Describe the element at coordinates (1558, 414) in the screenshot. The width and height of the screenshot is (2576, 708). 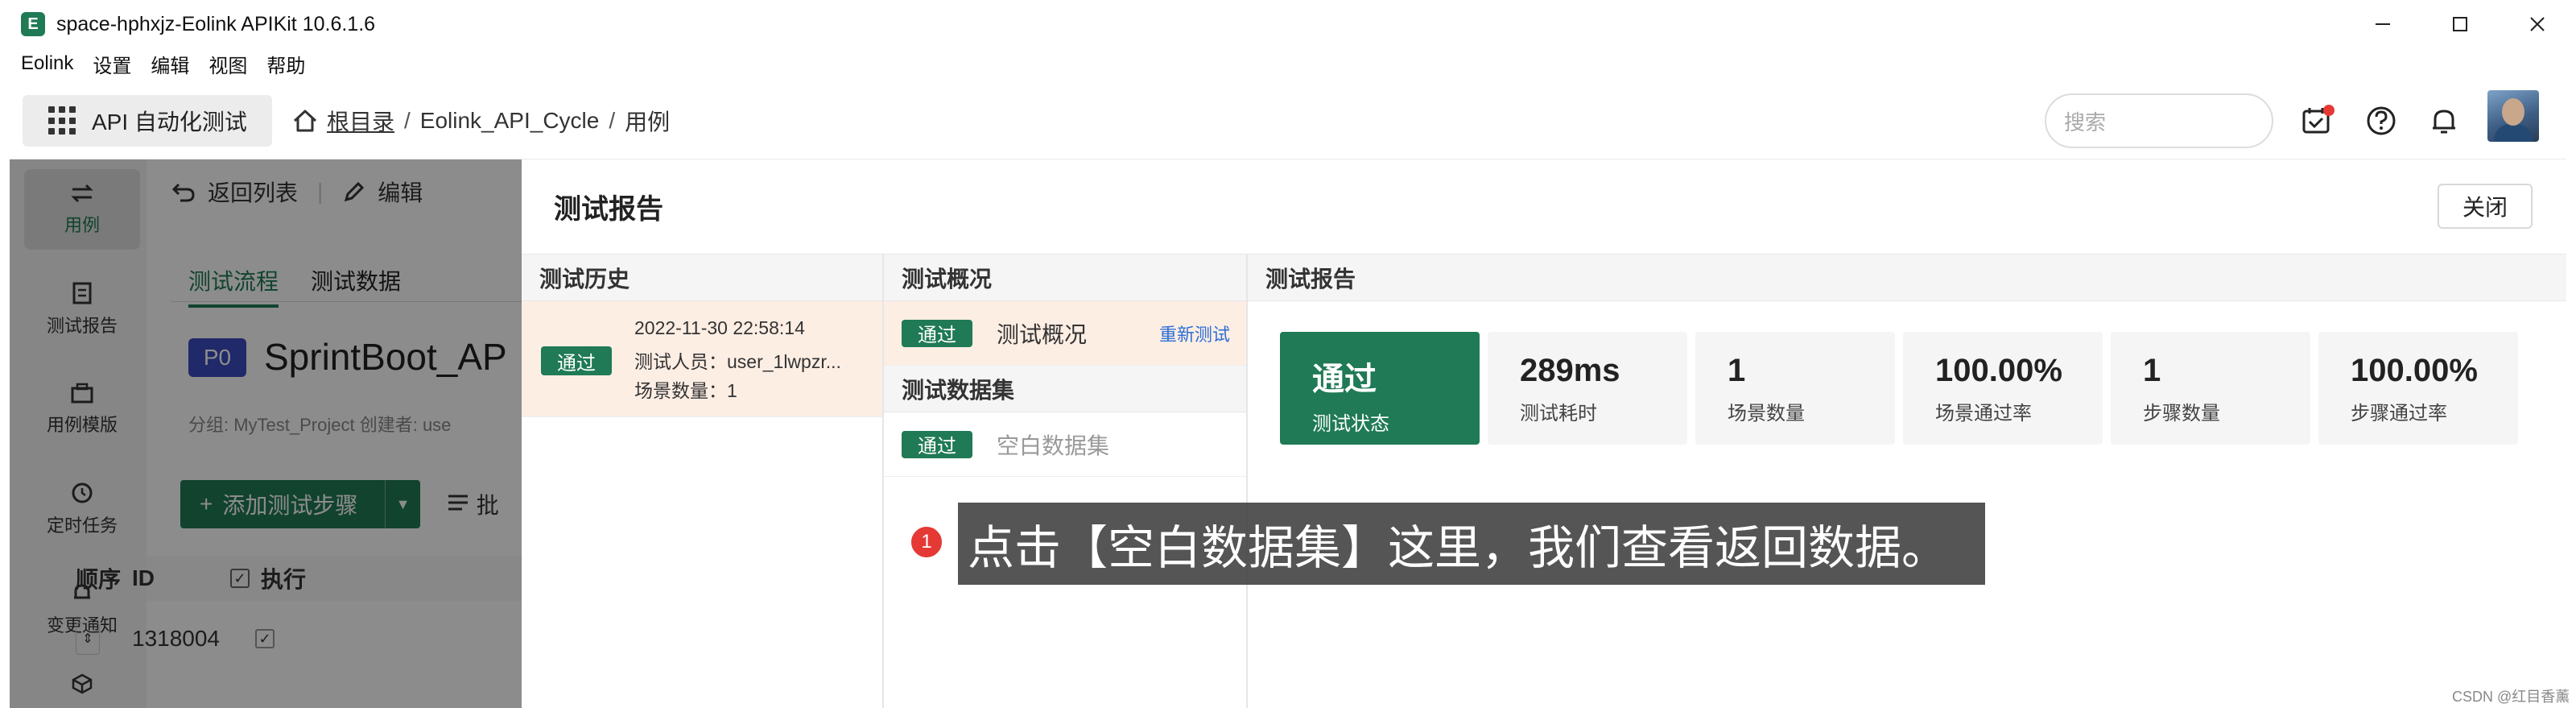
I see `stat-label: 测试耗时` at that location.